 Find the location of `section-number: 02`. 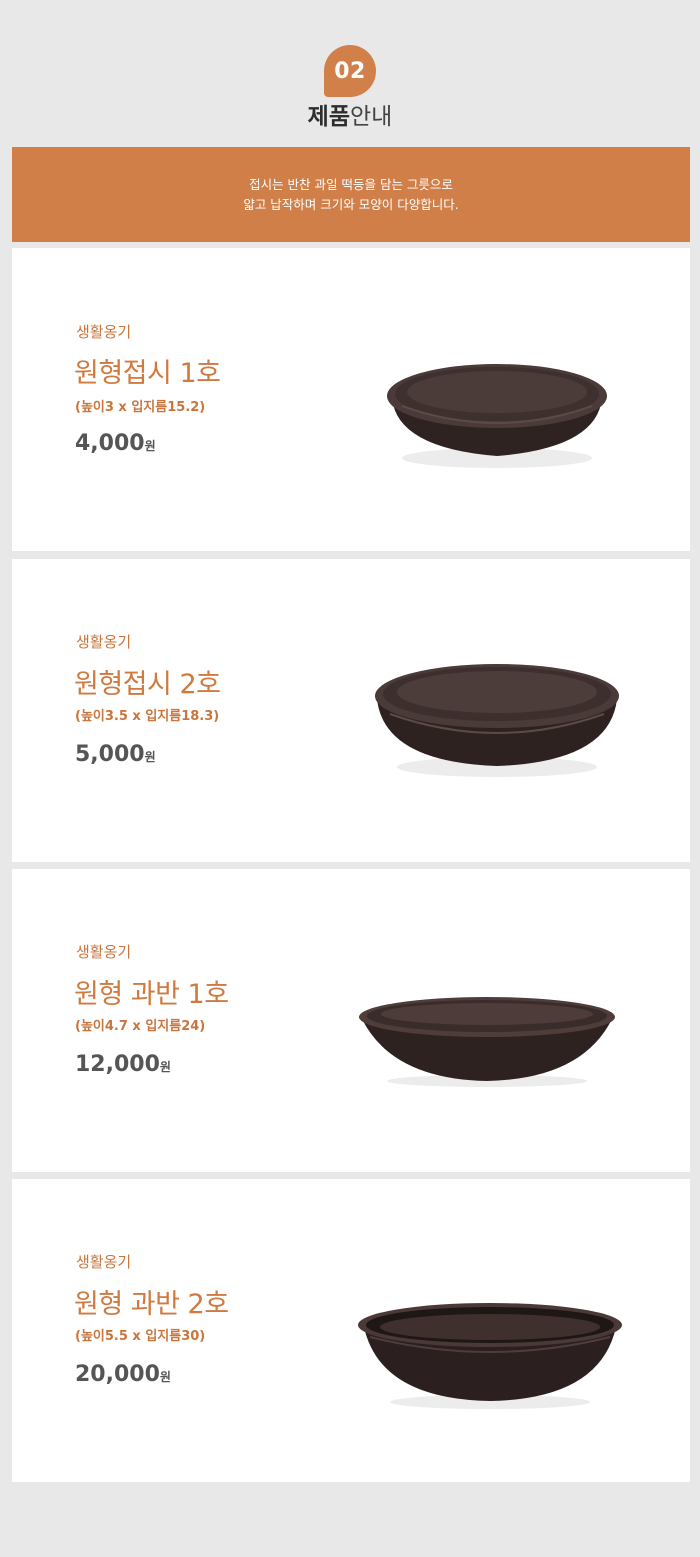

section-number: 02 is located at coordinates (350, 71).